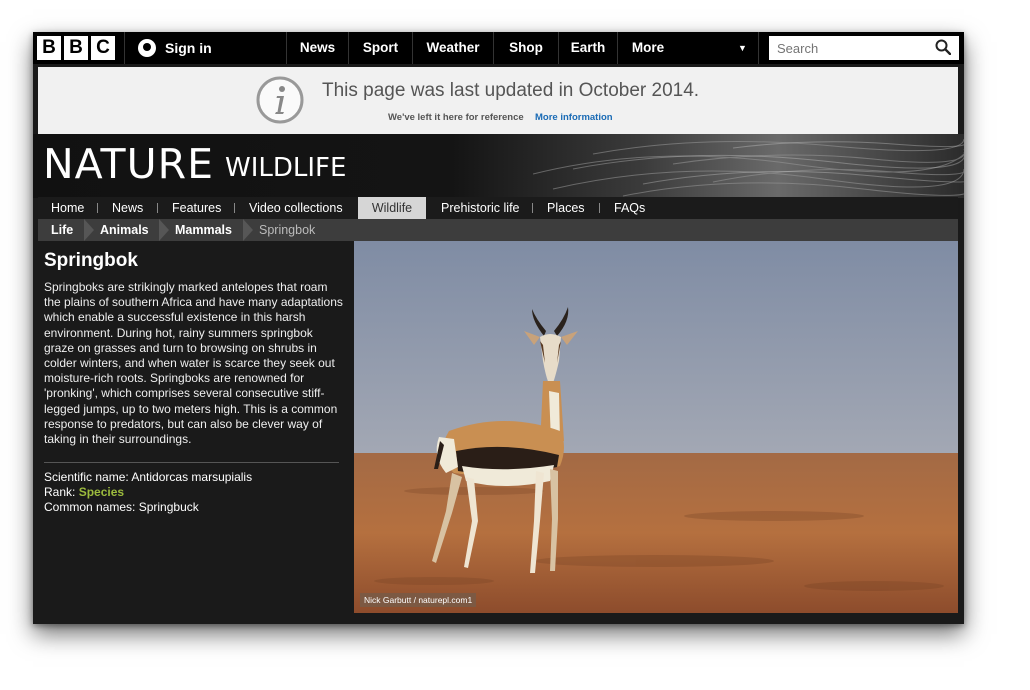  I want to click on common-names-label: Common names:, so click(91, 507).